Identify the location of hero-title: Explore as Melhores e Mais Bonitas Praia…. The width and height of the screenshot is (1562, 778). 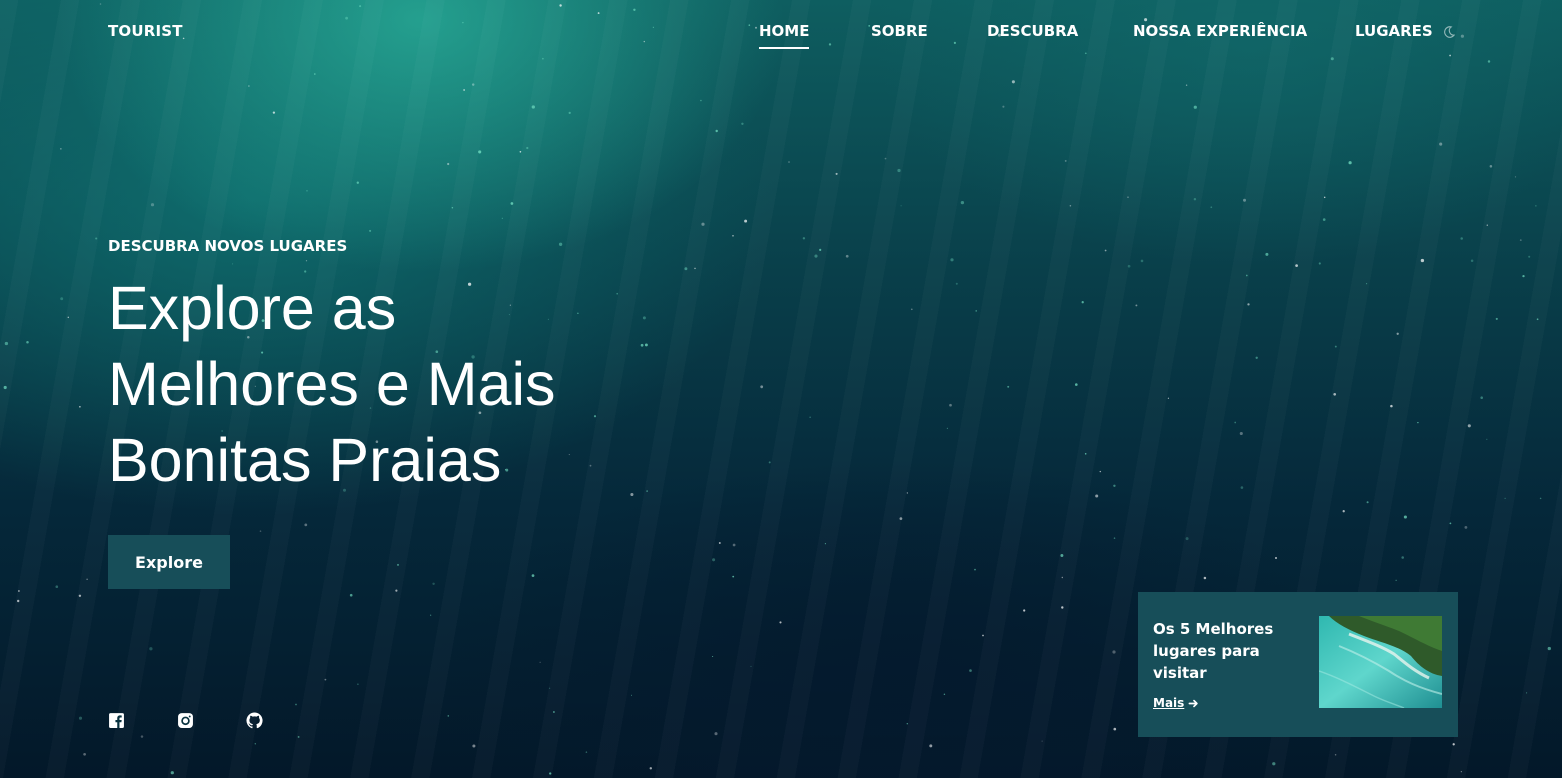
(388, 384).